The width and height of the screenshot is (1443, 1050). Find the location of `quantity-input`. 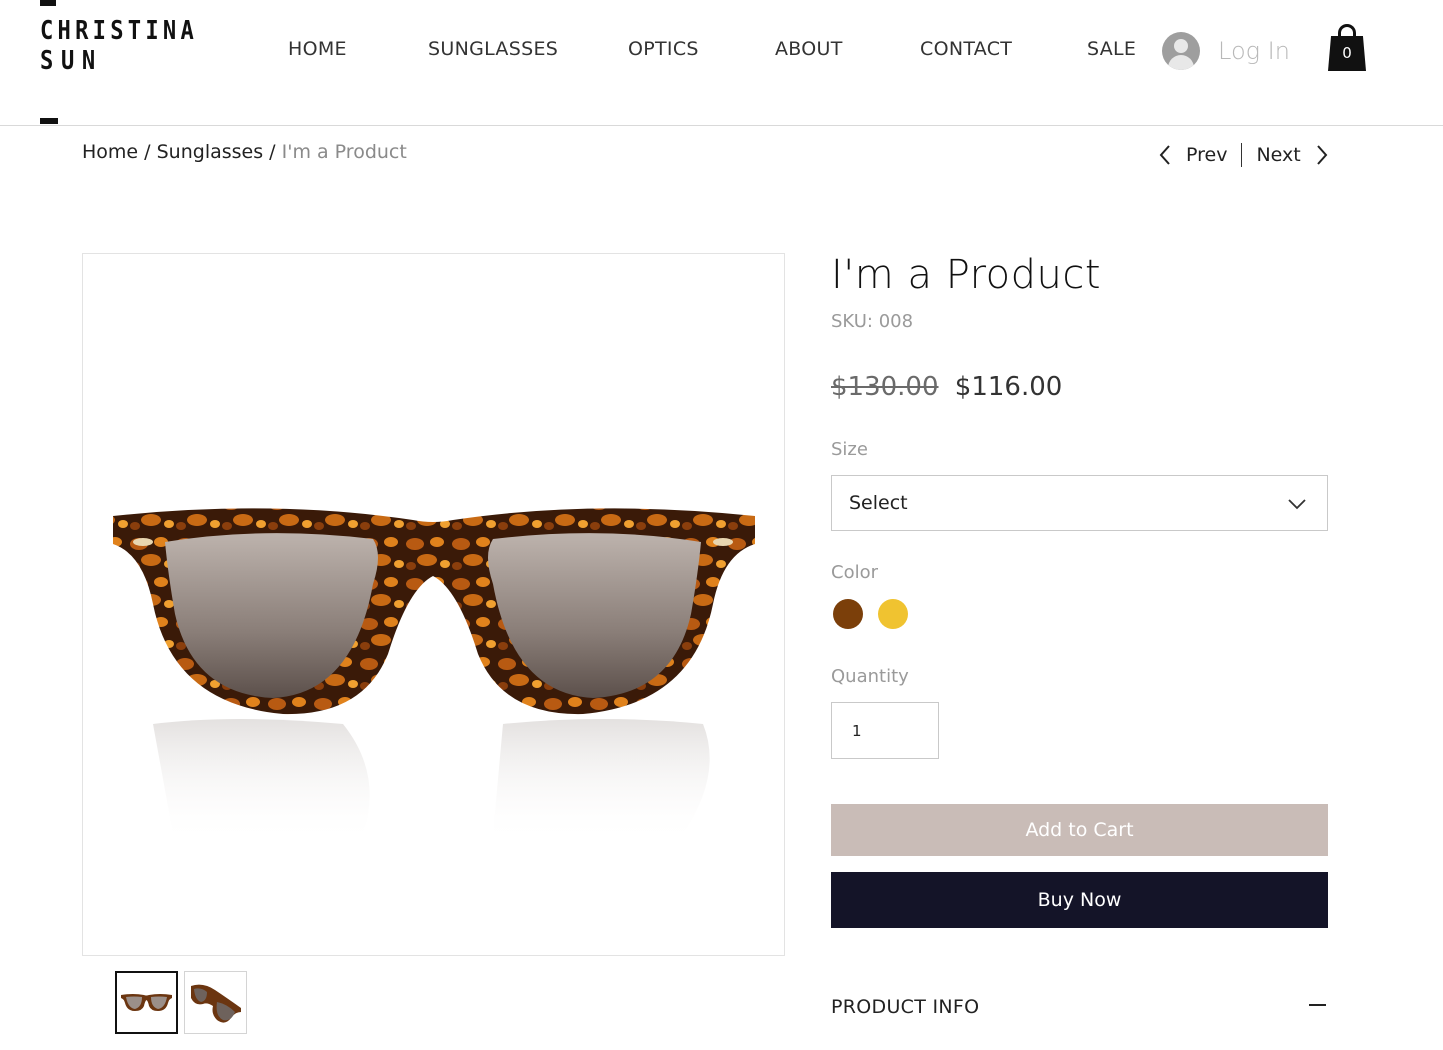

quantity-input is located at coordinates (885, 730).